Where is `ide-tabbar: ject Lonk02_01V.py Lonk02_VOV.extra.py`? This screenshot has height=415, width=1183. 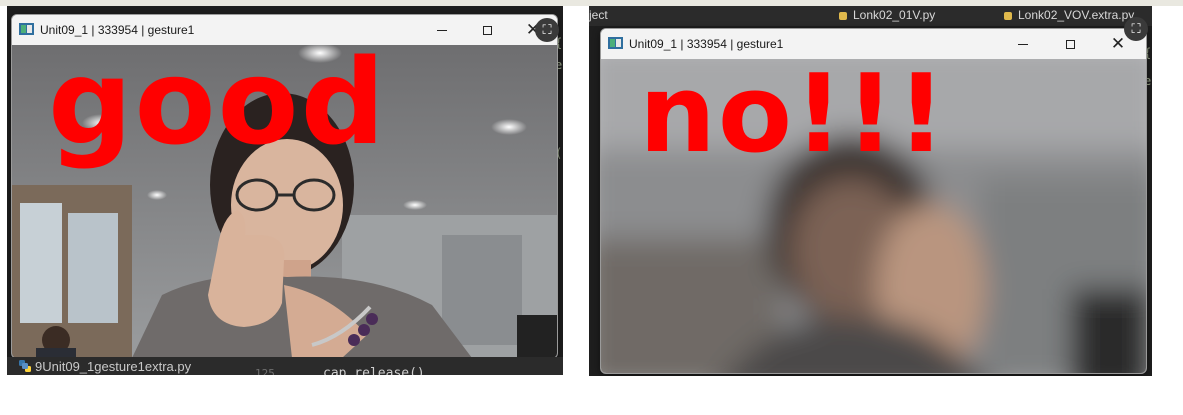
ide-tabbar: ject Lonk02_01V.py Lonk02_VOV.extra.py is located at coordinates (870, 16).